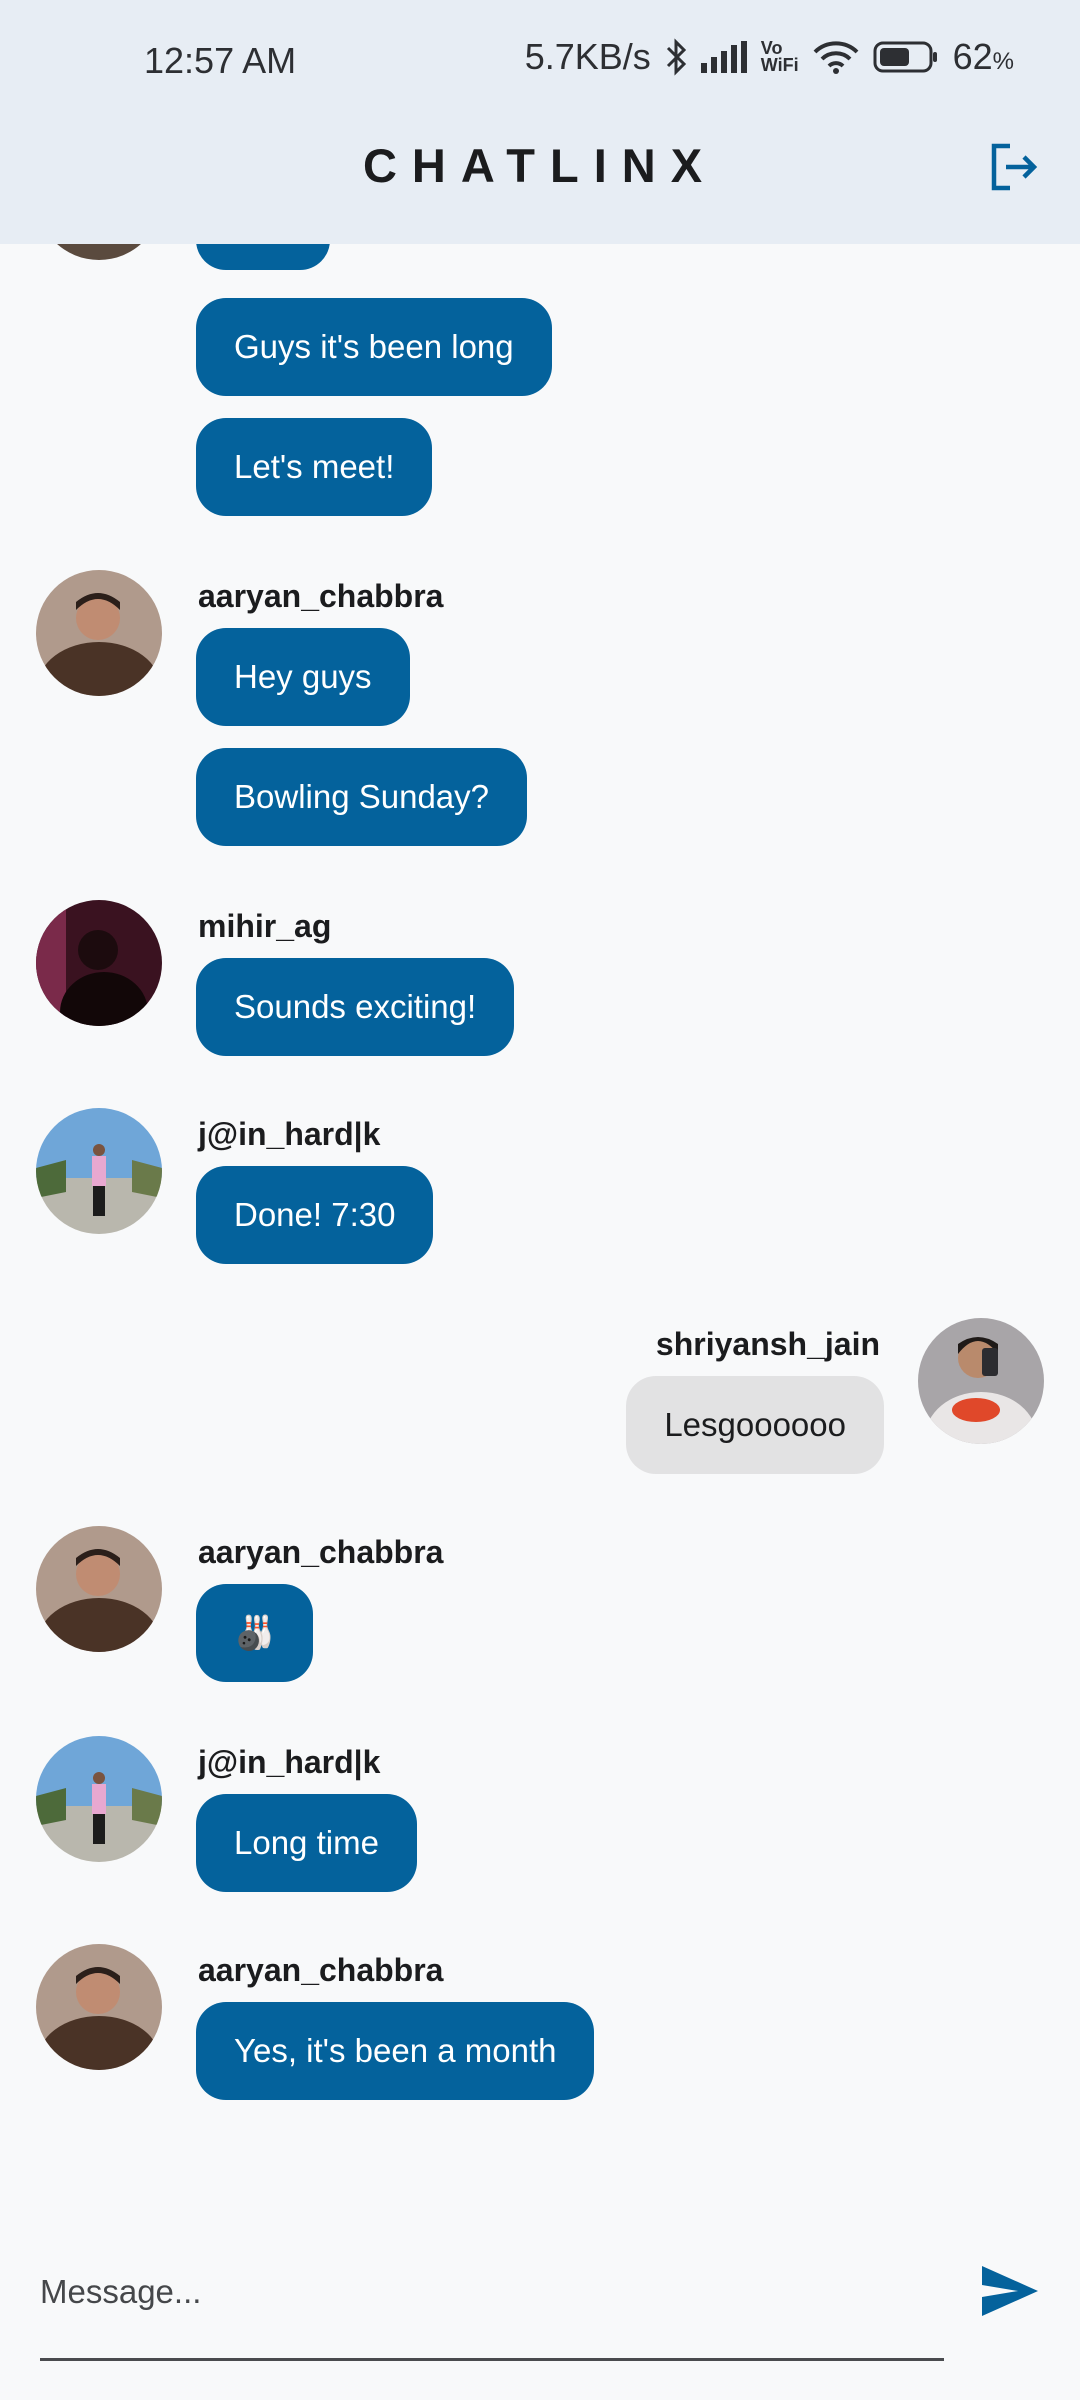 Image resolution: width=1080 pixels, height=2400 pixels. What do you see at coordinates (723, 57) in the screenshot?
I see `signal-icon` at bounding box center [723, 57].